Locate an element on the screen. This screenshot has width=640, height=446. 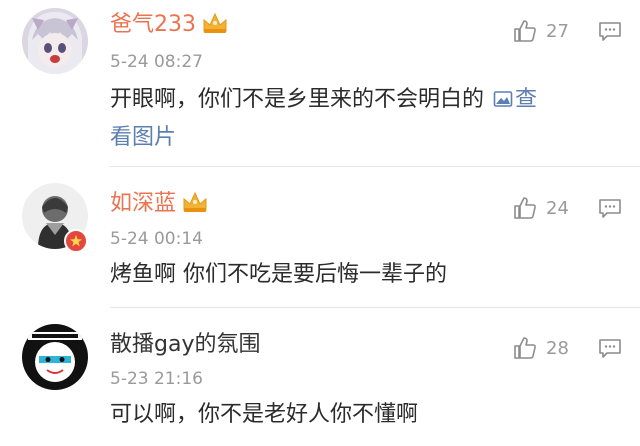
username: 散播gay的氛围 is located at coordinates (185, 345).